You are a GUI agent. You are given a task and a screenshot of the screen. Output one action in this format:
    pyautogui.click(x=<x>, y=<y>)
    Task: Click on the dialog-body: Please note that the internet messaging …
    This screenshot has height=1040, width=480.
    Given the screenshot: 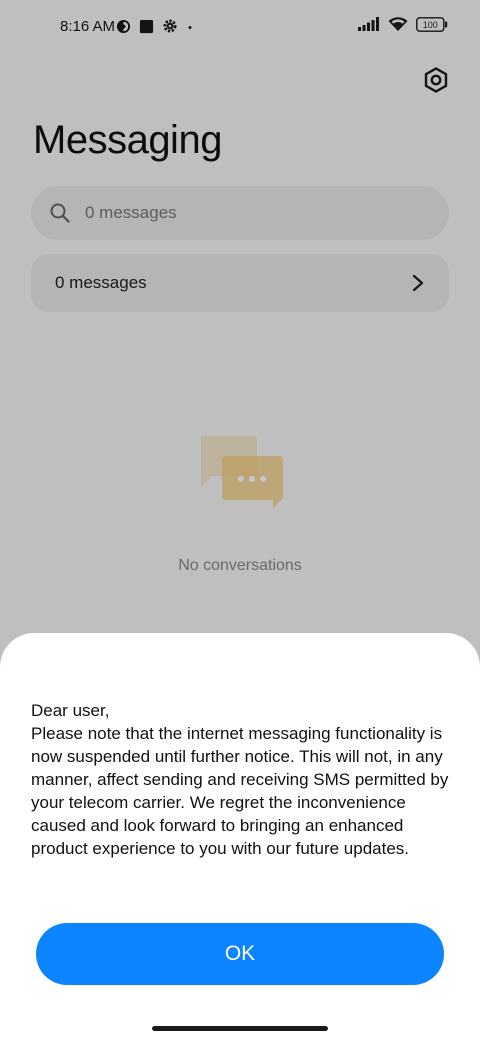 What is the action you would take?
    pyautogui.click(x=240, y=791)
    